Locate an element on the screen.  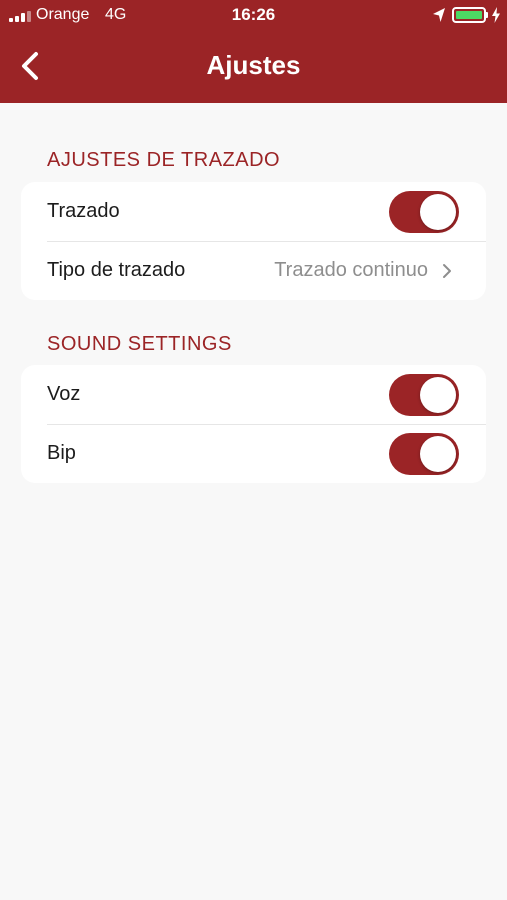
settings-group-sound: Voz Bip is located at coordinates (253, 424).